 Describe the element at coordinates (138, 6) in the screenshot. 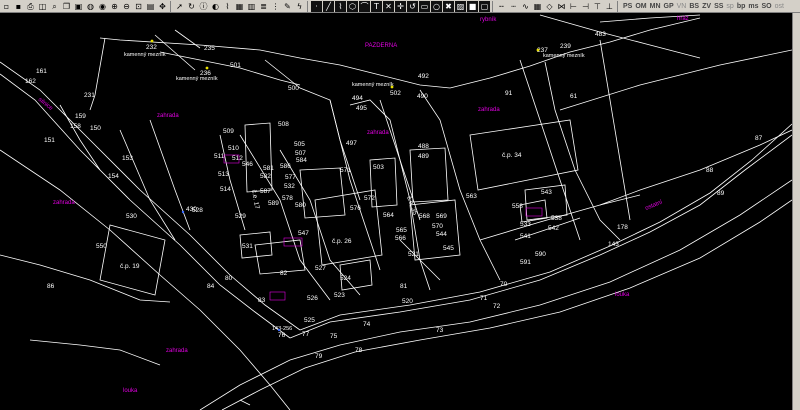

I see `zoom-window-icon: ⊡` at that location.